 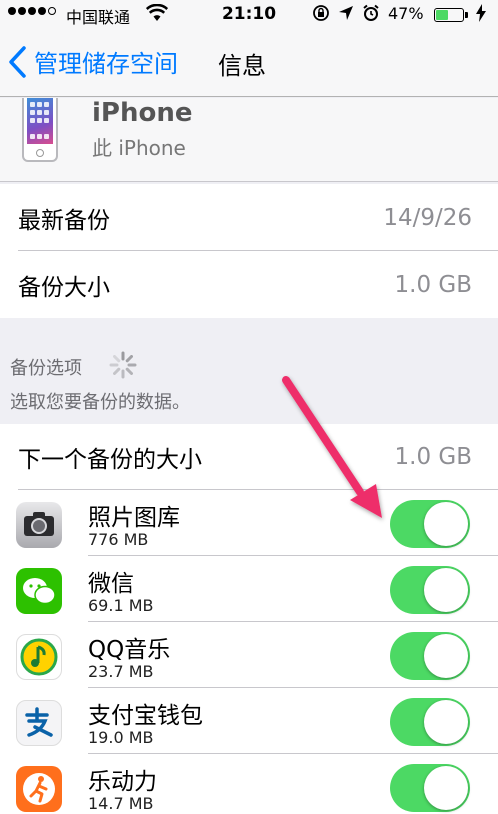 I want to click on battery-icon, so click(x=451, y=15).